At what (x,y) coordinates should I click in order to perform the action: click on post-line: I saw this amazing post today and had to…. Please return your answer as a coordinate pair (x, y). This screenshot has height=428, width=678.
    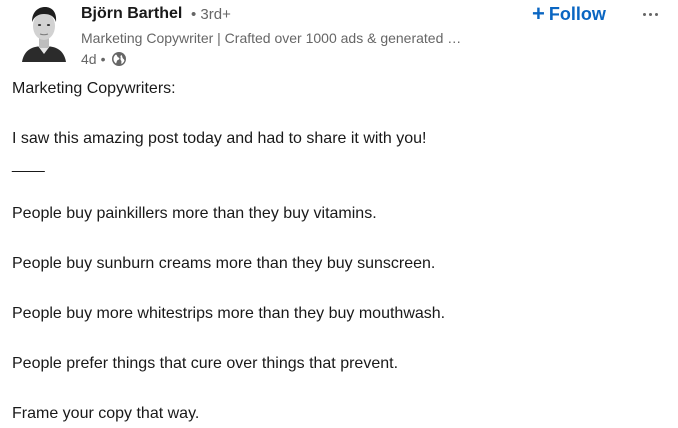
    Looking at the image, I should click on (219, 138).